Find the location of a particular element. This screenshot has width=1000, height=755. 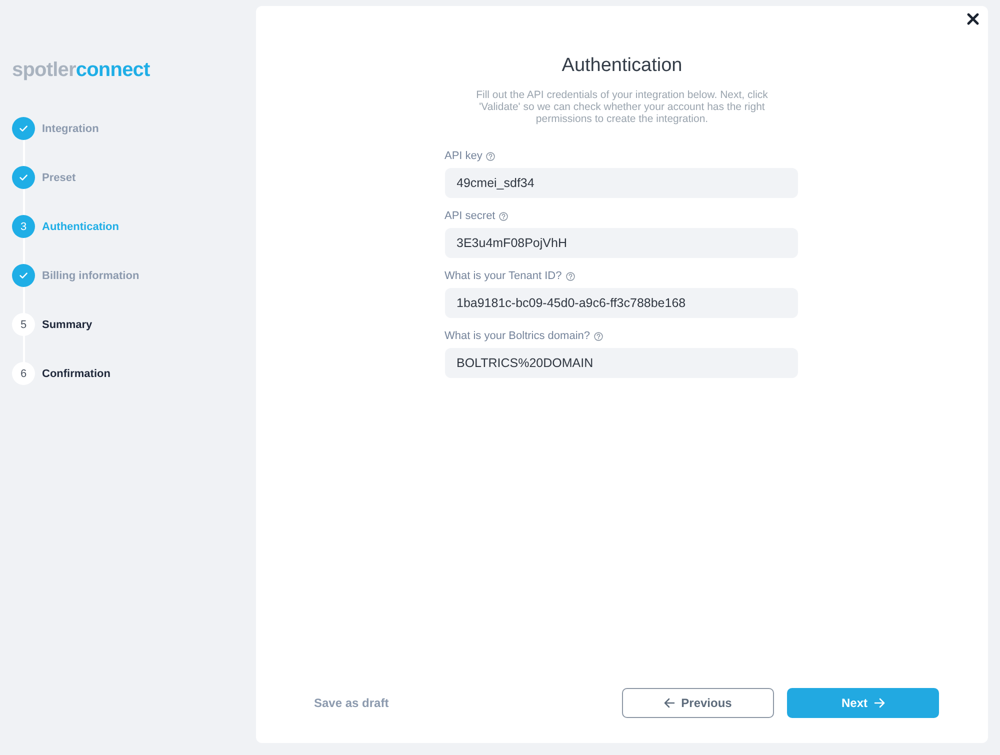

previous-button: Previous is located at coordinates (698, 703).